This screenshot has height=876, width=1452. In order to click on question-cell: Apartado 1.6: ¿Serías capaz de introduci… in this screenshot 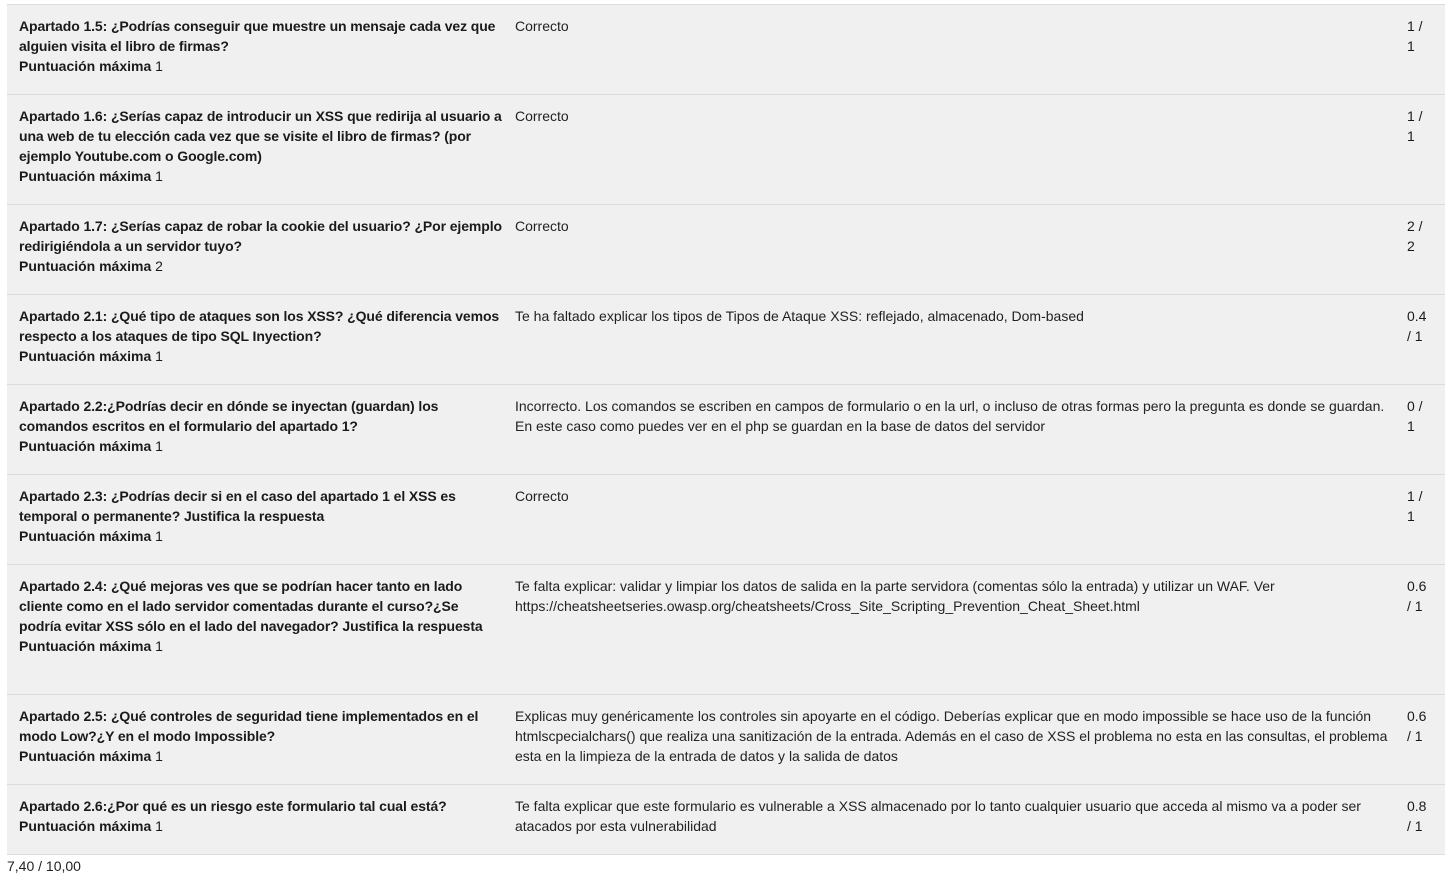, I will do `click(261, 155)`.